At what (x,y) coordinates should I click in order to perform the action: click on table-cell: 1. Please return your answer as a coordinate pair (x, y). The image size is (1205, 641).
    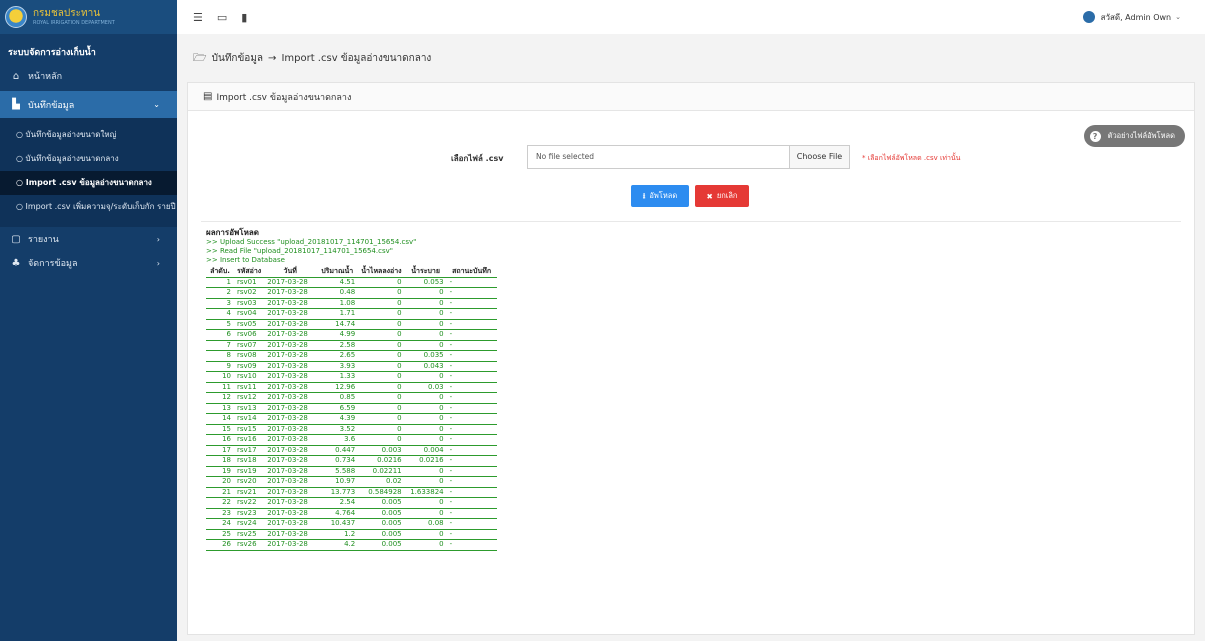
    Looking at the image, I should click on (220, 283).